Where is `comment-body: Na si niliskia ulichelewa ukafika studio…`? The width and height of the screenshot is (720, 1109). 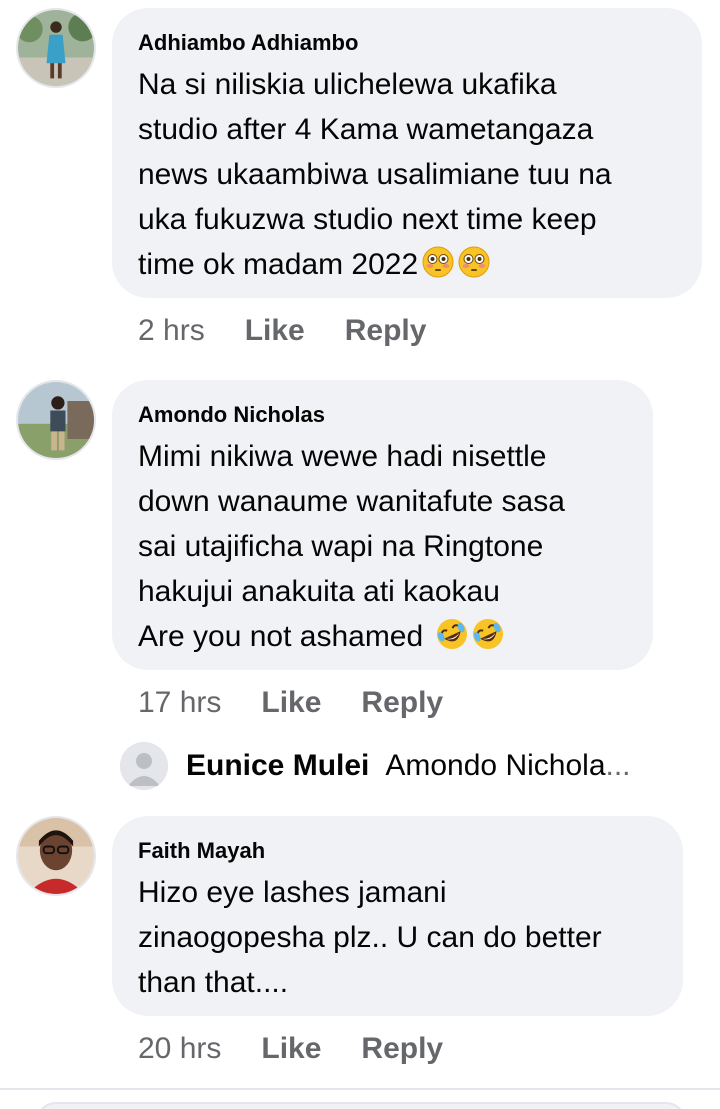 comment-body: Na si niliskia ulichelewa ukafika studio… is located at coordinates (375, 174).